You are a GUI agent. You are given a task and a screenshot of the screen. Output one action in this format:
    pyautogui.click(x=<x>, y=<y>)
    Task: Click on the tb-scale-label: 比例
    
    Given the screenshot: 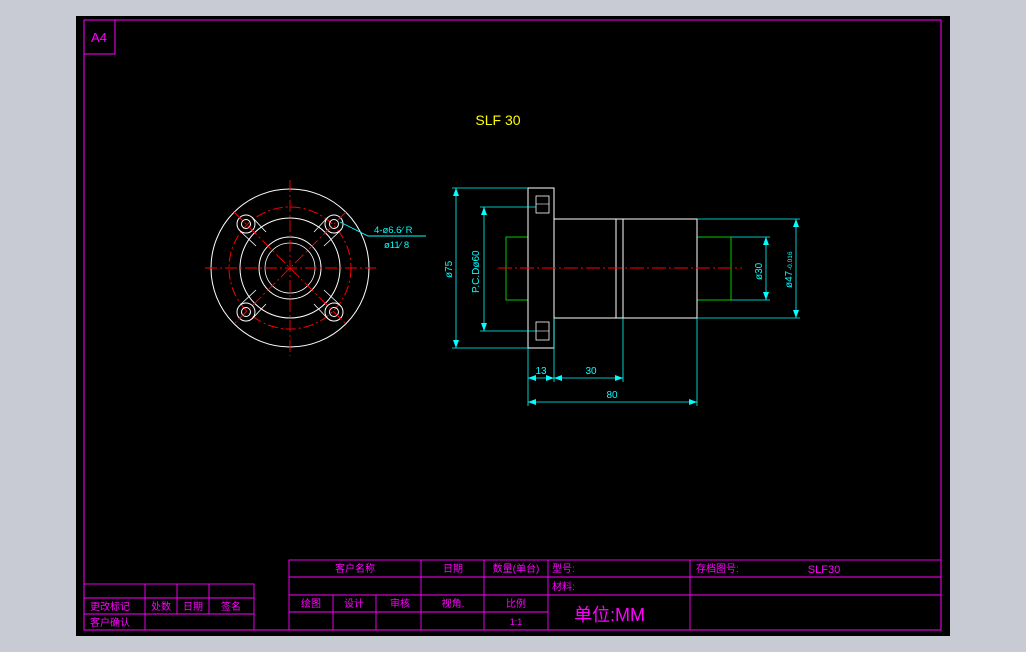 What is the action you would take?
    pyautogui.click(x=516, y=603)
    